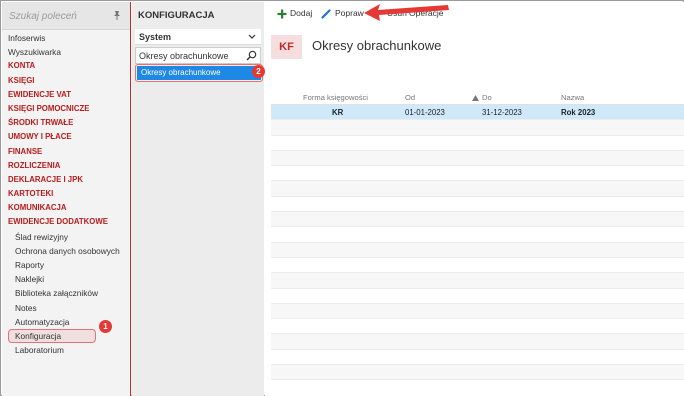  What do you see at coordinates (31, 194) in the screenshot?
I see `nav-item-label: KARTOTEKI` at bounding box center [31, 194].